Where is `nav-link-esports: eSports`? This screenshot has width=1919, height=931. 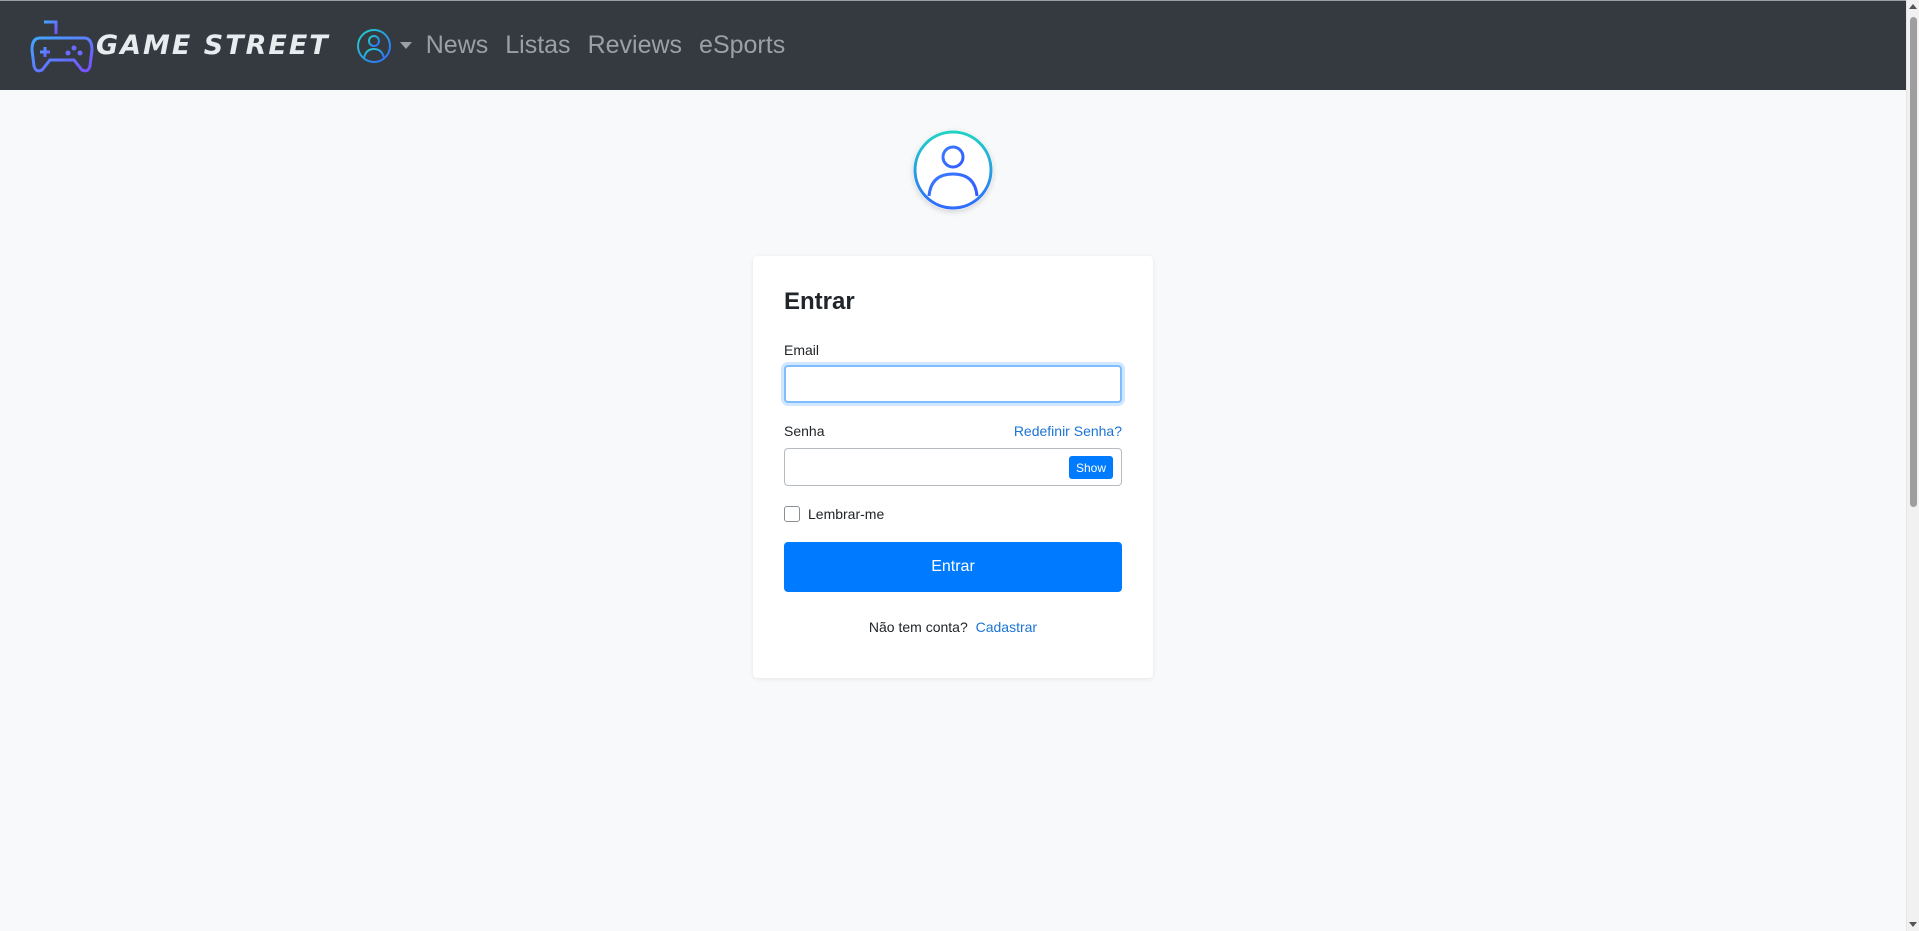
nav-link-esports: eSports is located at coordinates (742, 45).